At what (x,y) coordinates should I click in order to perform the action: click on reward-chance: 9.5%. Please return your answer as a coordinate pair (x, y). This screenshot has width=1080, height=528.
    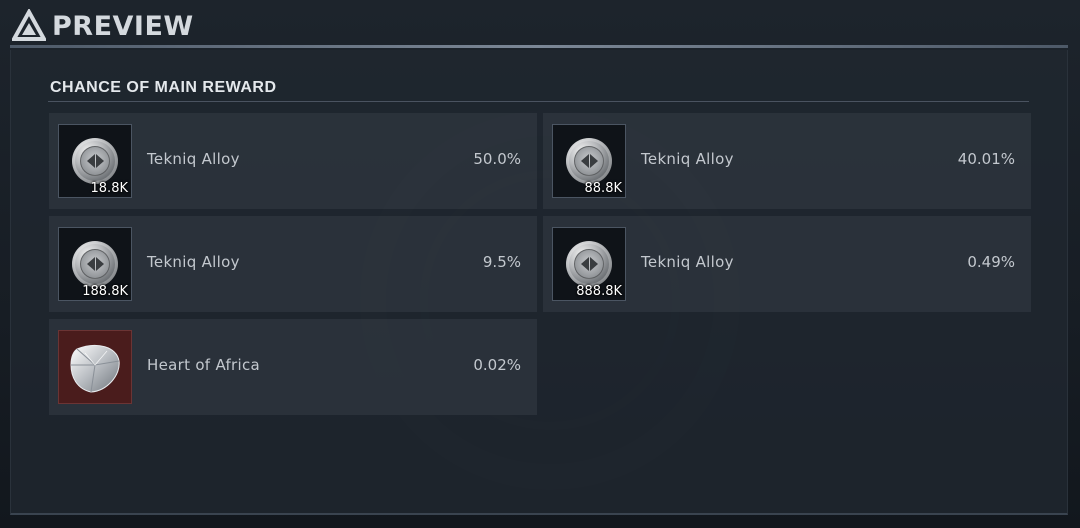
    Looking at the image, I should click on (501, 262).